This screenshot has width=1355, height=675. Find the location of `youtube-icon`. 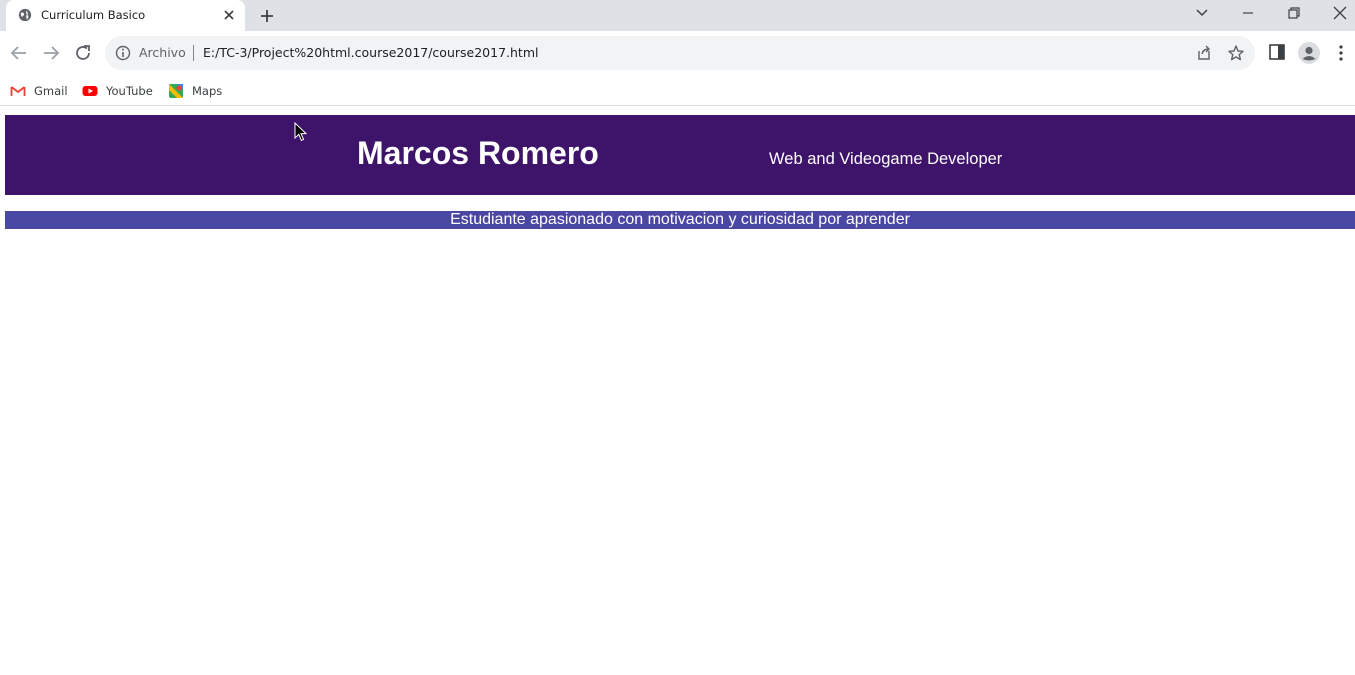

youtube-icon is located at coordinates (90, 91).